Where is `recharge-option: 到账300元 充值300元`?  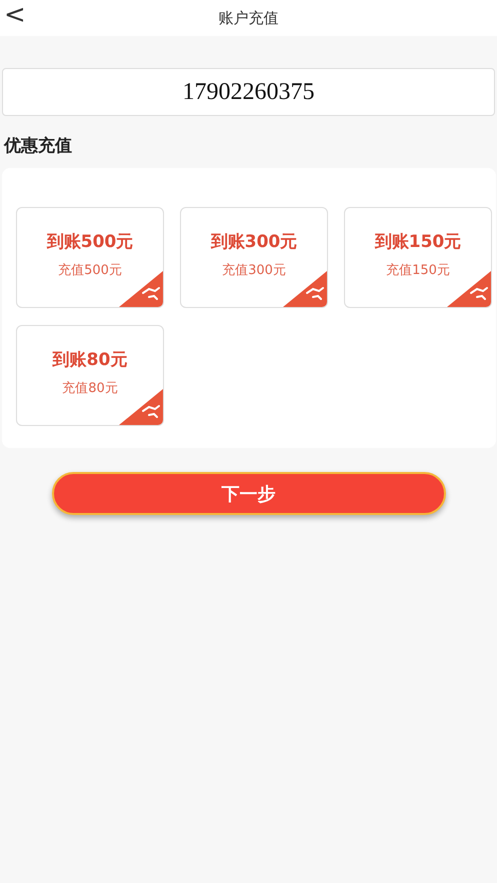
recharge-option: 到账300元 充值300元 is located at coordinates (254, 257).